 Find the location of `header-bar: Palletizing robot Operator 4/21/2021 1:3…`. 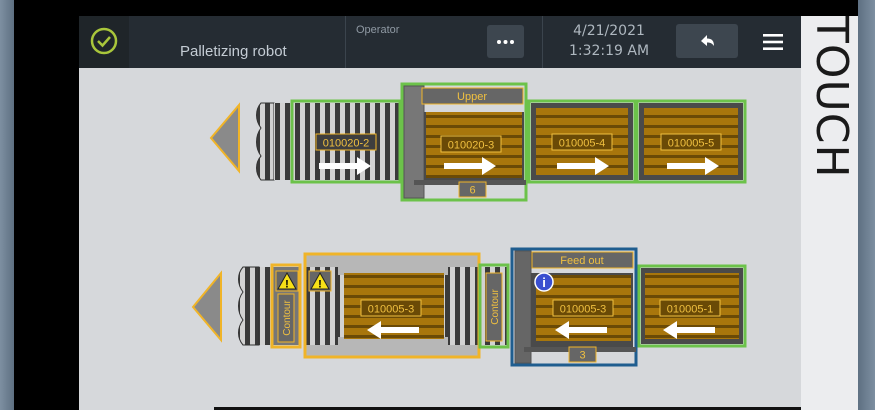

header-bar: Palletizing robot Operator 4/21/2021 1:3… is located at coordinates (440, 42).